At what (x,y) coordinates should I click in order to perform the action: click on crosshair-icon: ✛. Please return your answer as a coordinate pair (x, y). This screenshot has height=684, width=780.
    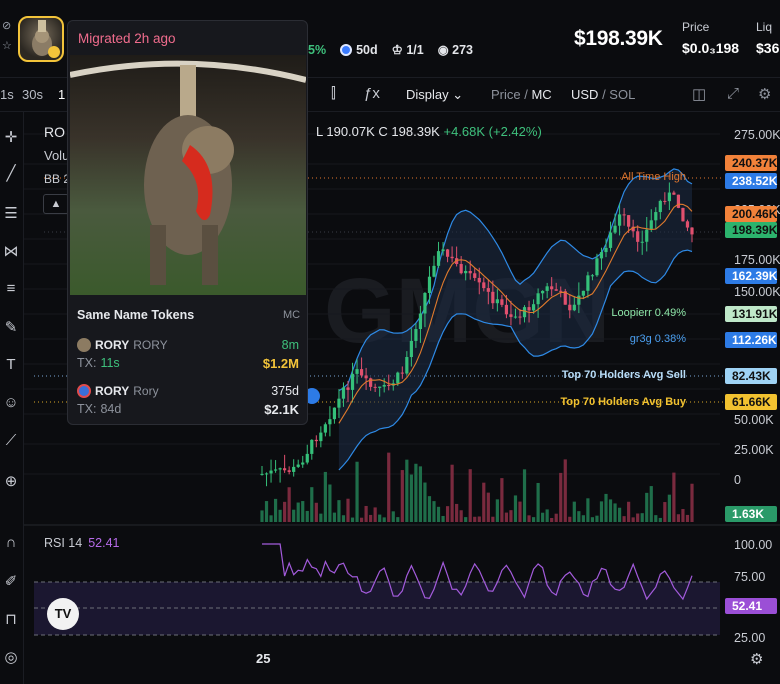
    Looking at the image, I should click on (11, 137).